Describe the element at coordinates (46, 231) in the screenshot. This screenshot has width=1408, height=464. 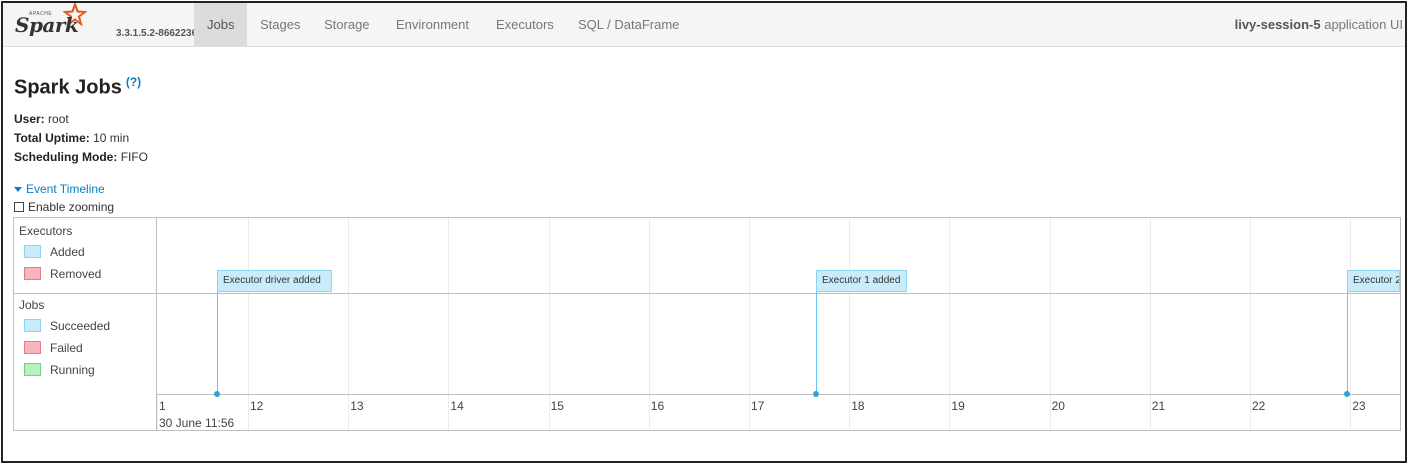
I see `executors-group-label: Executors` at that location.